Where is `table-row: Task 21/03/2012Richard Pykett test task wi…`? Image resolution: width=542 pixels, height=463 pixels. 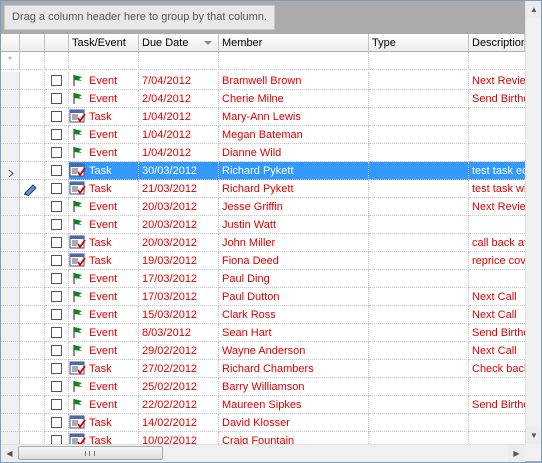 table-row: Task 21/03/2012Richard Pykett test task wi… is located at coordinates (263, 189).